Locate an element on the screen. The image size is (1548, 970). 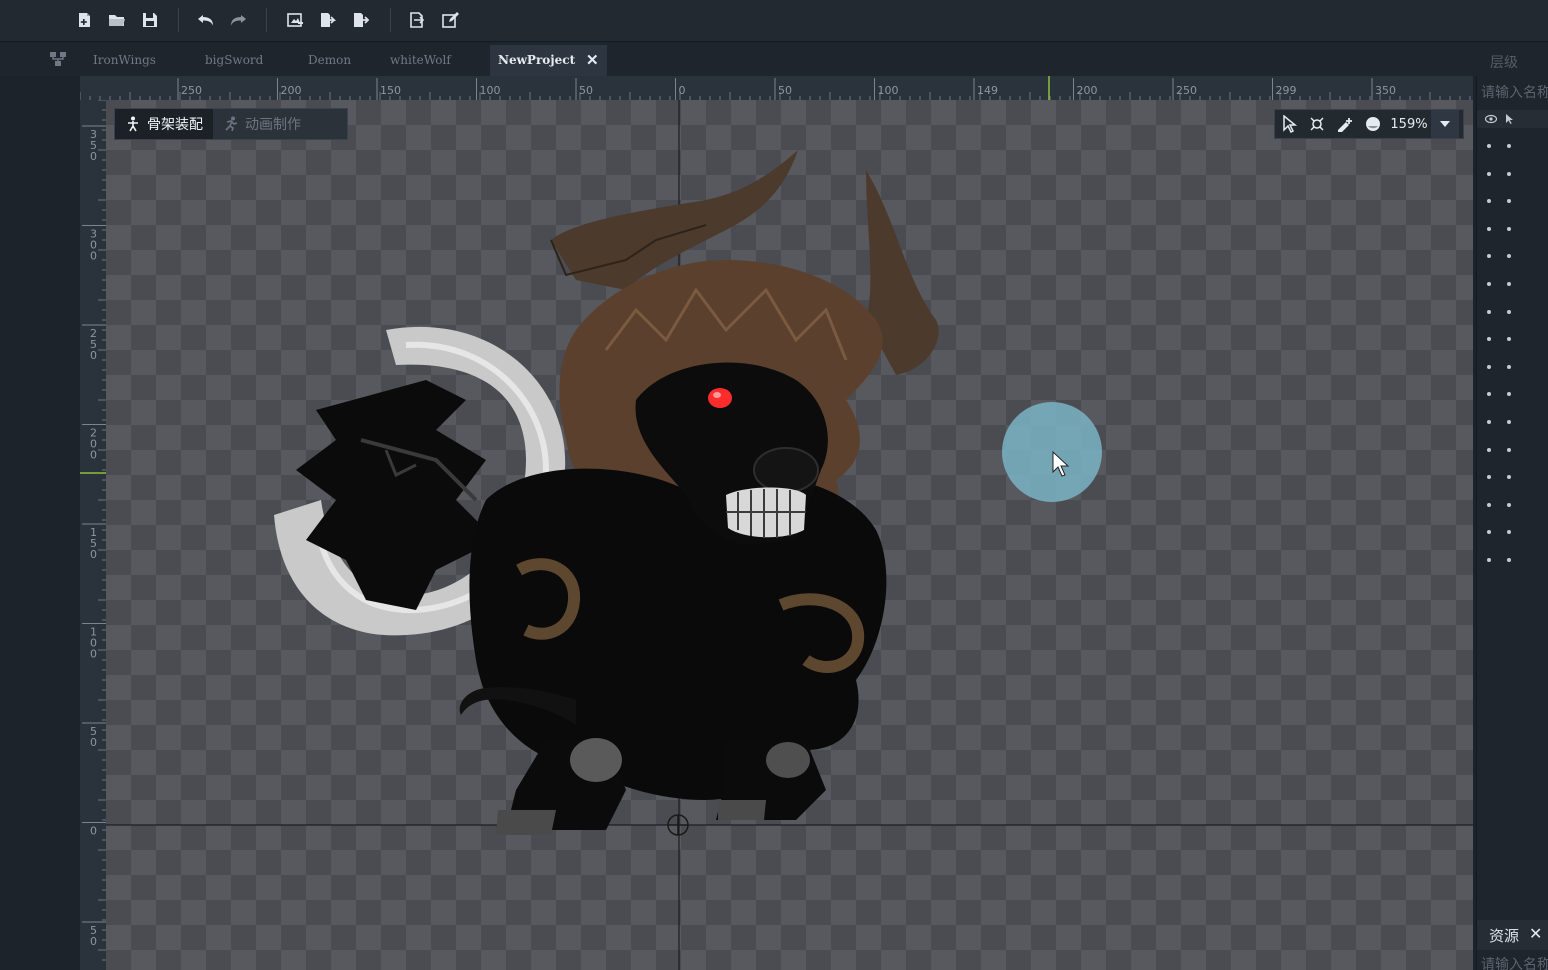
h-ruler-label: 250 is located at coordinates (191, 90).